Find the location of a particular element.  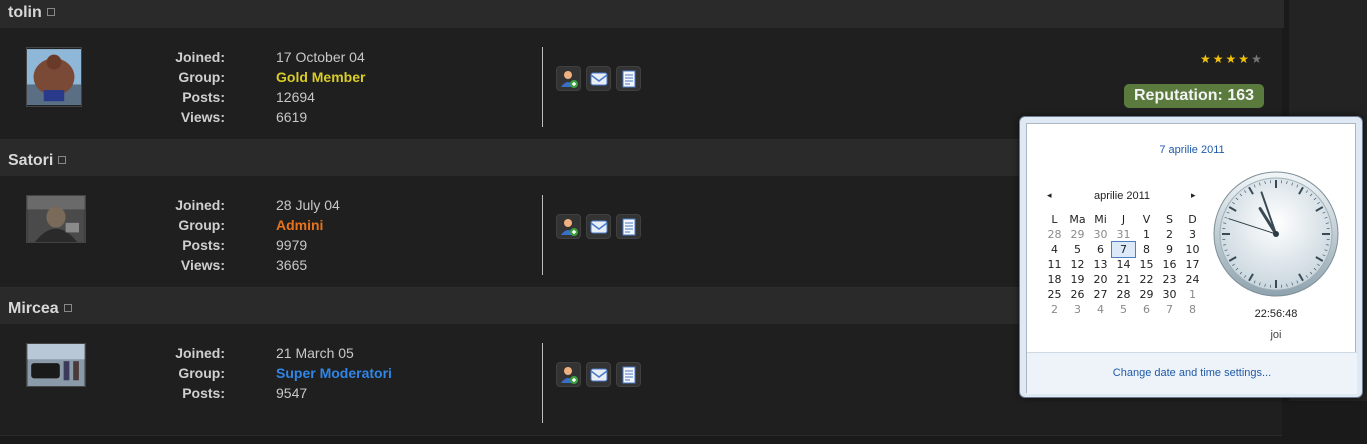

envelope-icon is located at coordinates (599, 79).